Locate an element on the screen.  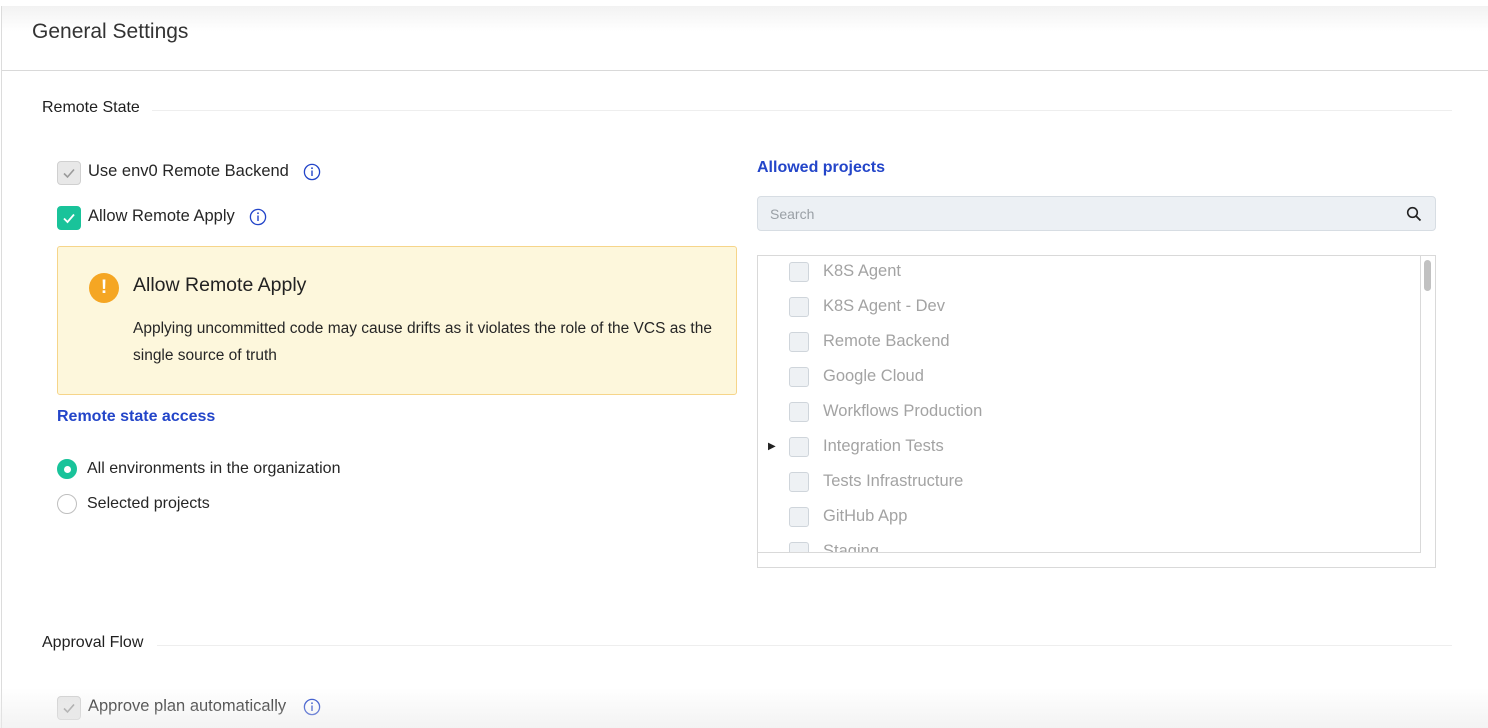
approve-plan-automatically-label: Approve plan automatically is located at coordinates (187, 706).